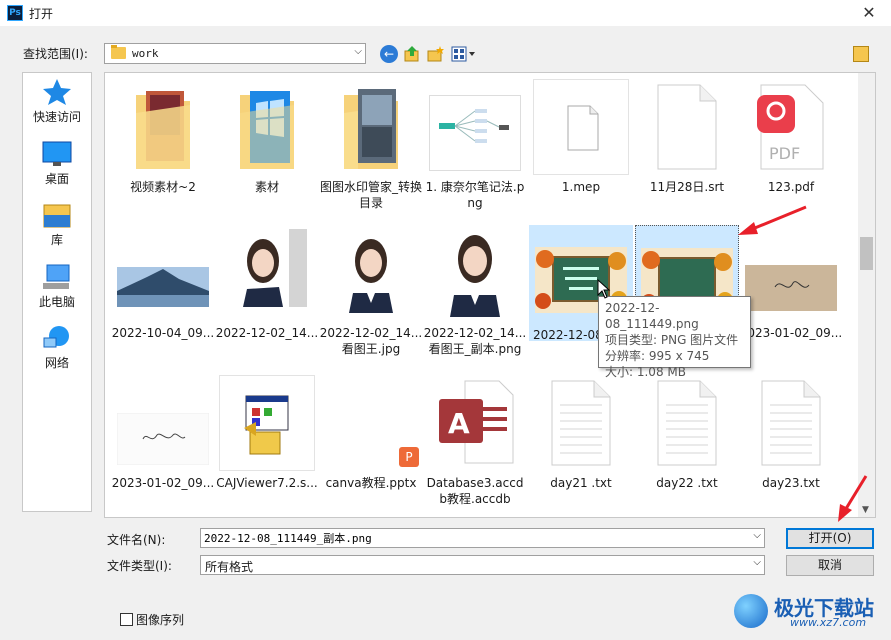 The image size is (891, 640). I want to click on file-item: 1. 康奈尔笔记法.png, so click(475, 144).